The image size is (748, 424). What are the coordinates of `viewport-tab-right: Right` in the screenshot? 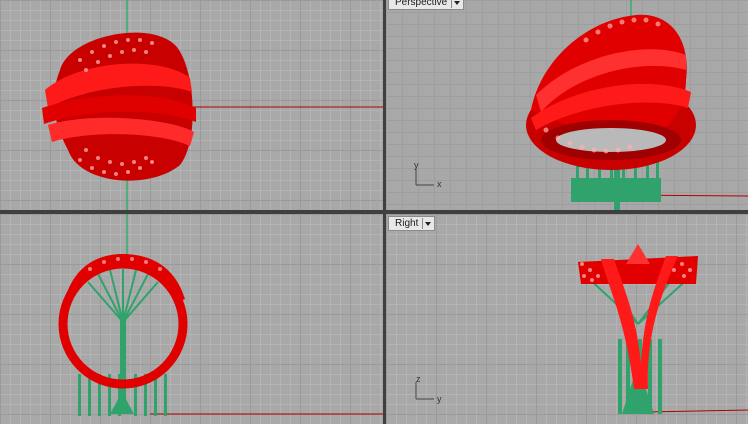 It's located at (412, 223).